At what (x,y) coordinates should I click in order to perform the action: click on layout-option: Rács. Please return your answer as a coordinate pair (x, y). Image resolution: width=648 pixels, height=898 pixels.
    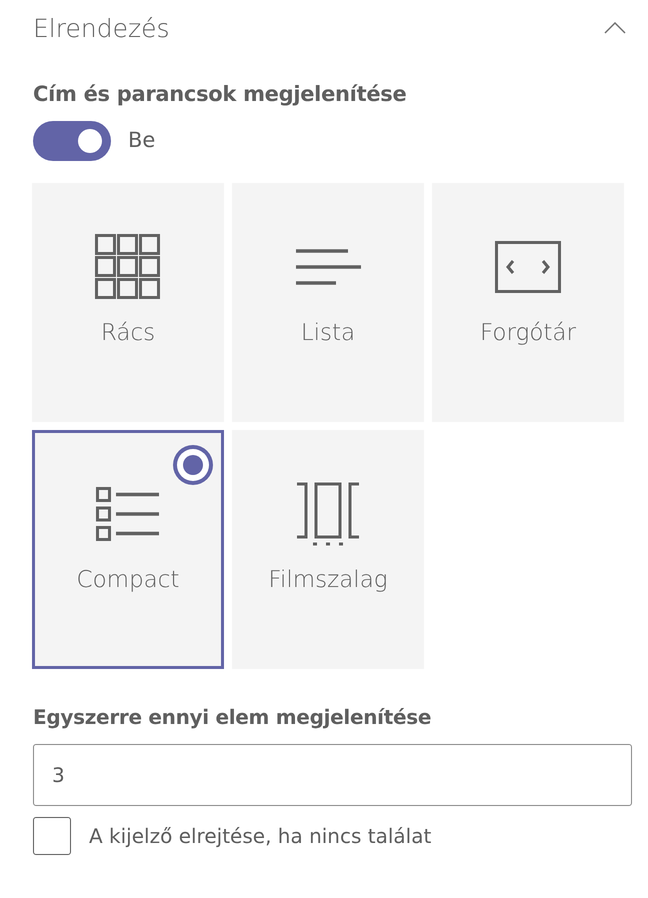
    Looking at the image, I should click on (128, 302).